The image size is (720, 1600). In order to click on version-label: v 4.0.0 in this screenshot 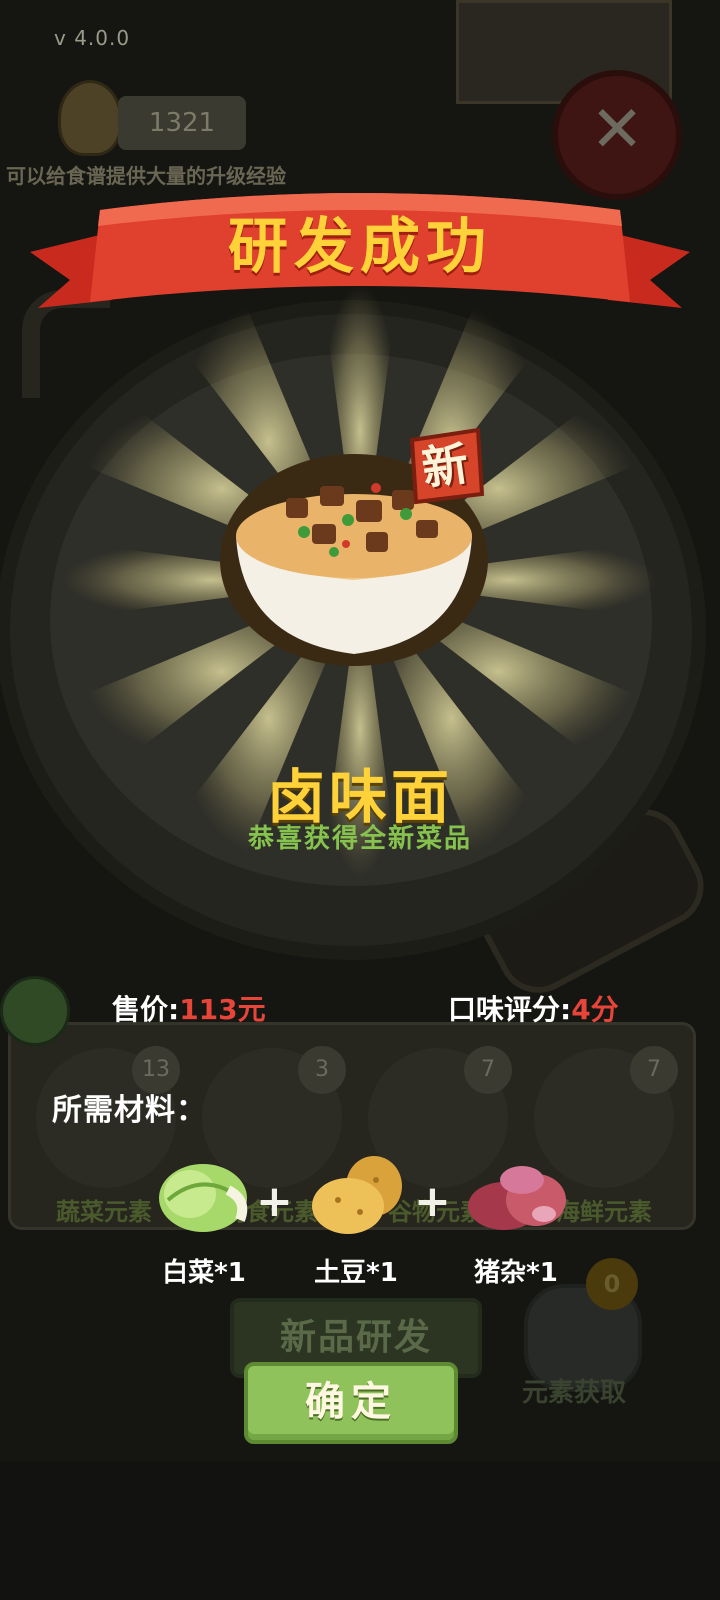, I will do `click(92, 38)`.